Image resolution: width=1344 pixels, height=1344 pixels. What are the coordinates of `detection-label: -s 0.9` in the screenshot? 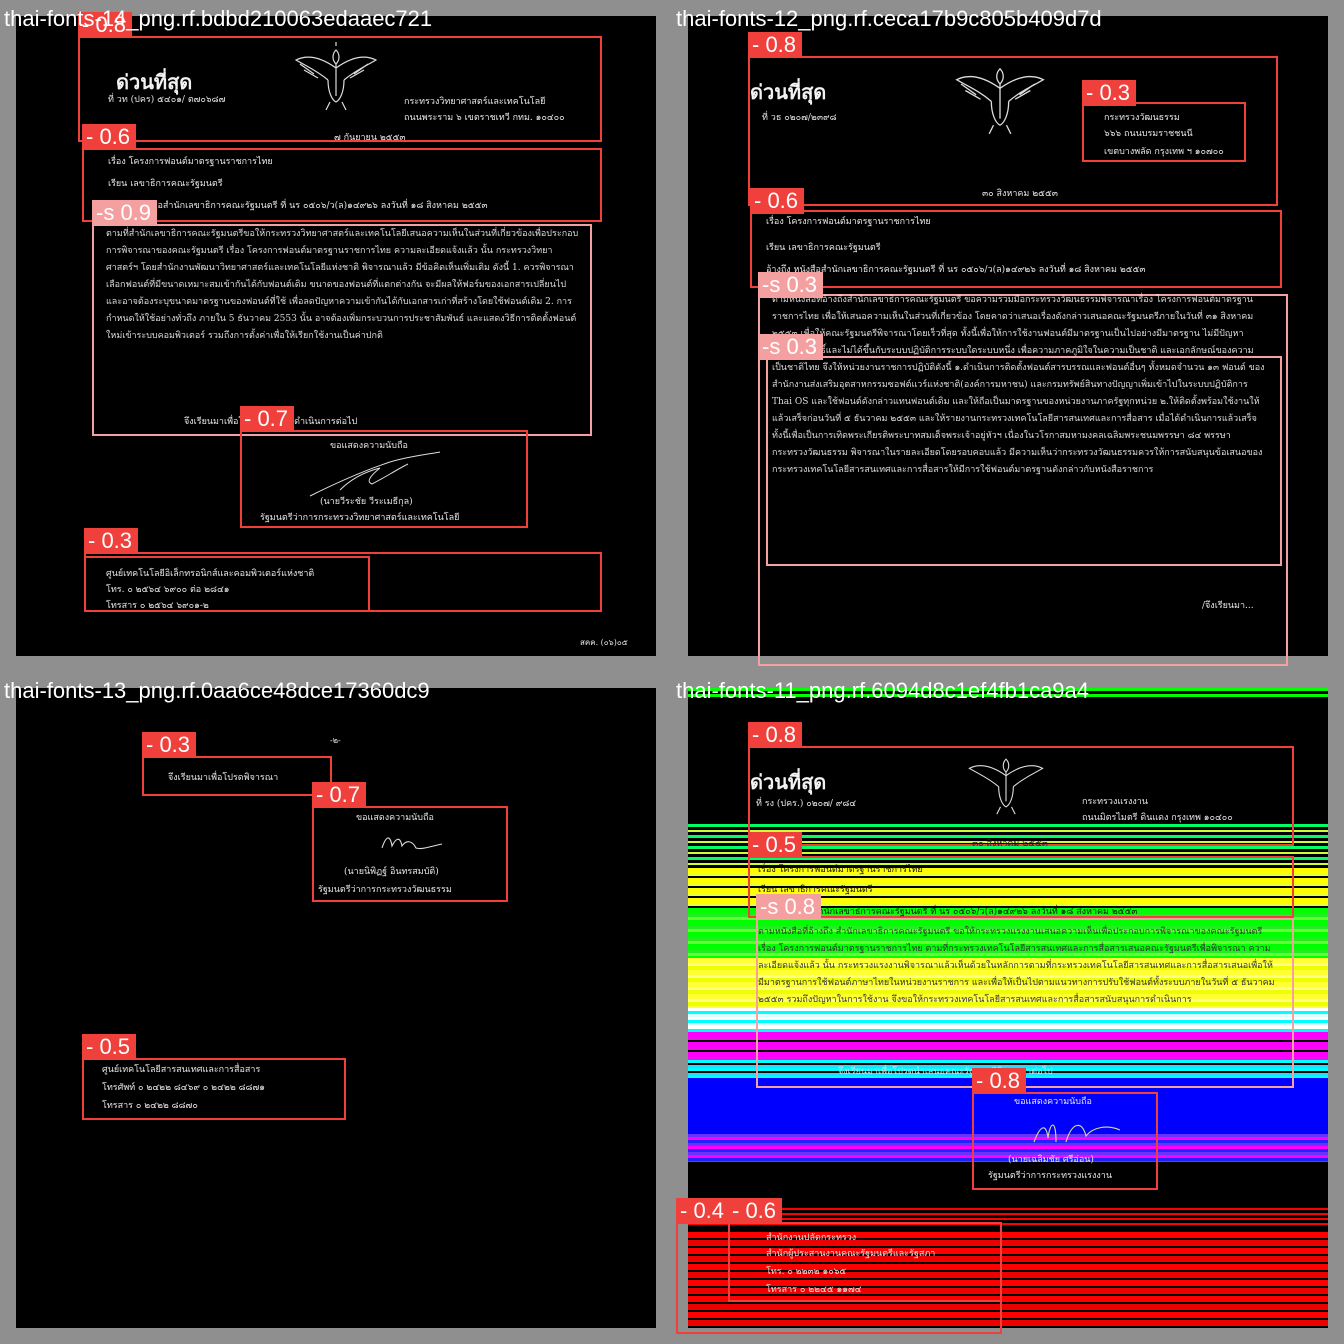 It's located at (125, 213).